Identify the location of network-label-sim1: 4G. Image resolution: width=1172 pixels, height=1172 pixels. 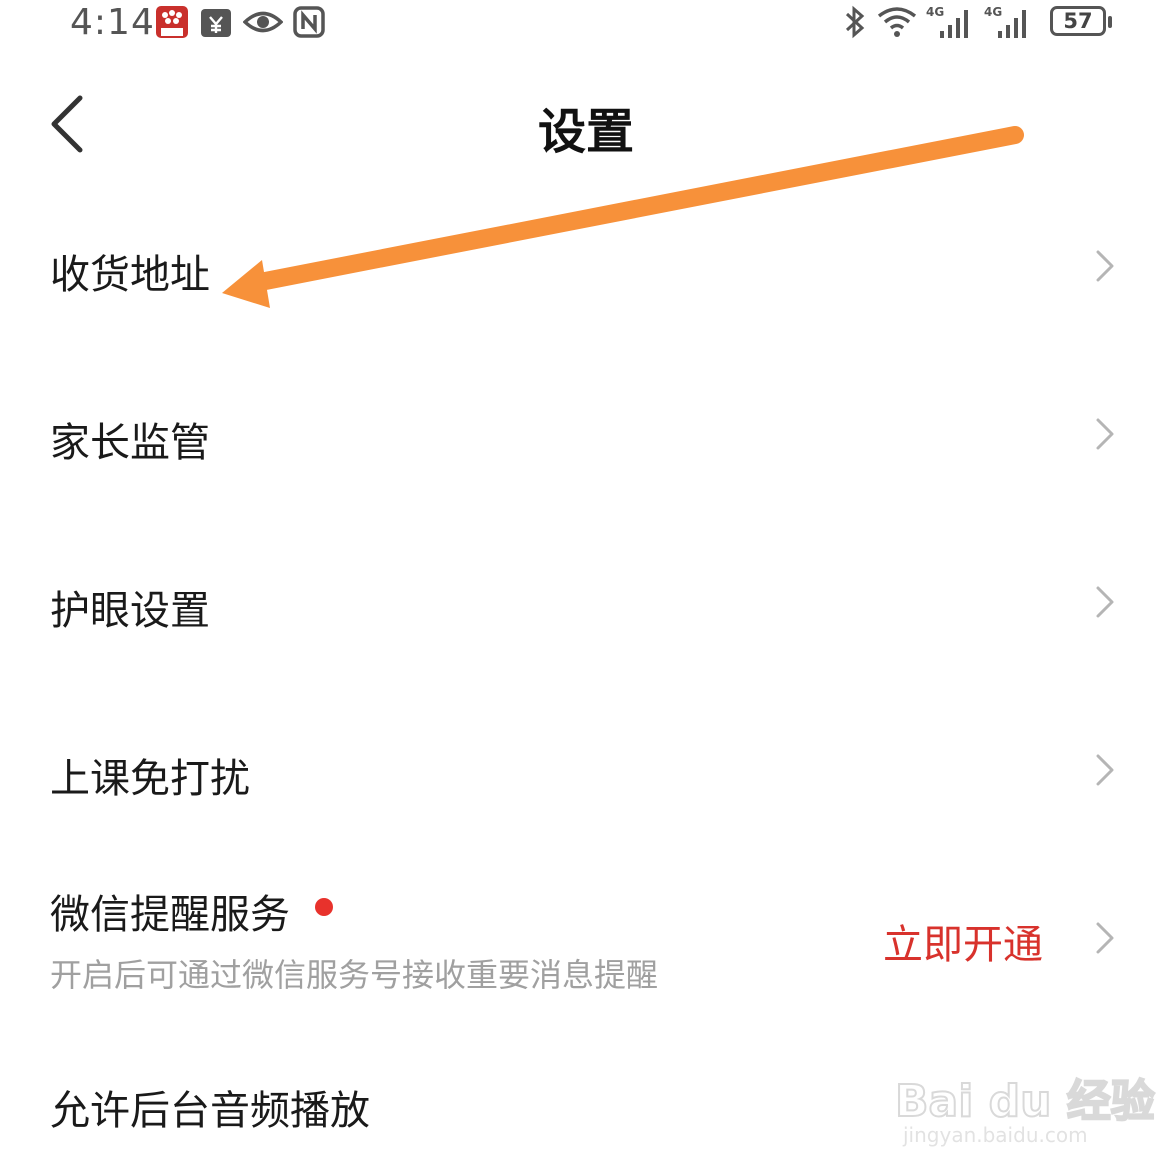
(935, 12).